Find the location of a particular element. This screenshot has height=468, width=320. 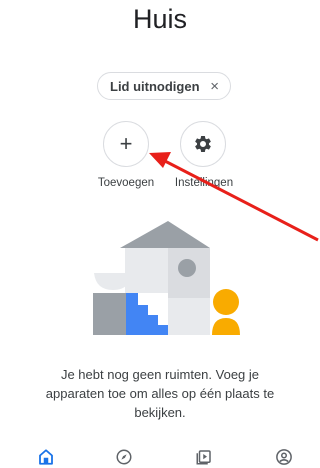

nav-discover is located at coordinates (124, 457).